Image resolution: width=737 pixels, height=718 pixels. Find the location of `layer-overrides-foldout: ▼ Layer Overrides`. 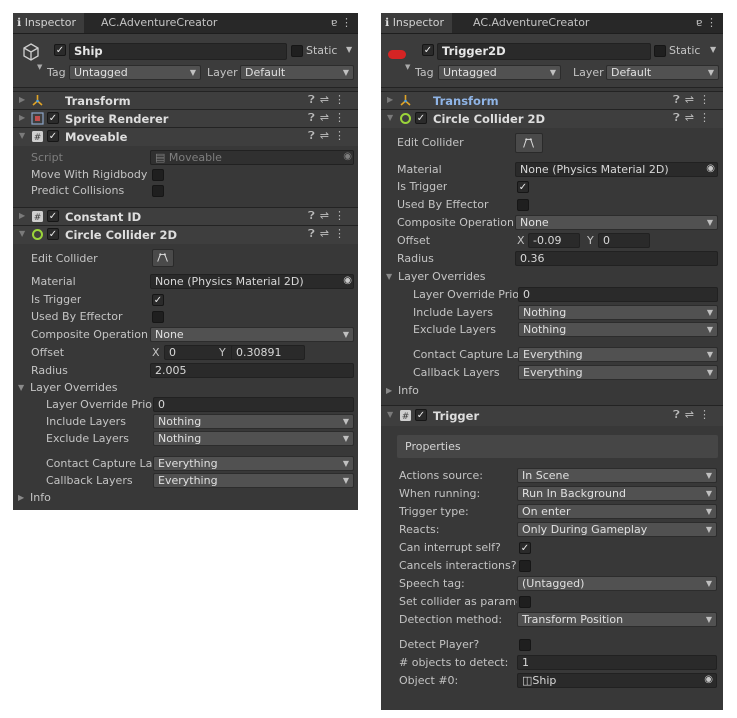

layer-overrides-foldout: ▼ Layer Overrides is located at coordinates (185, 388).